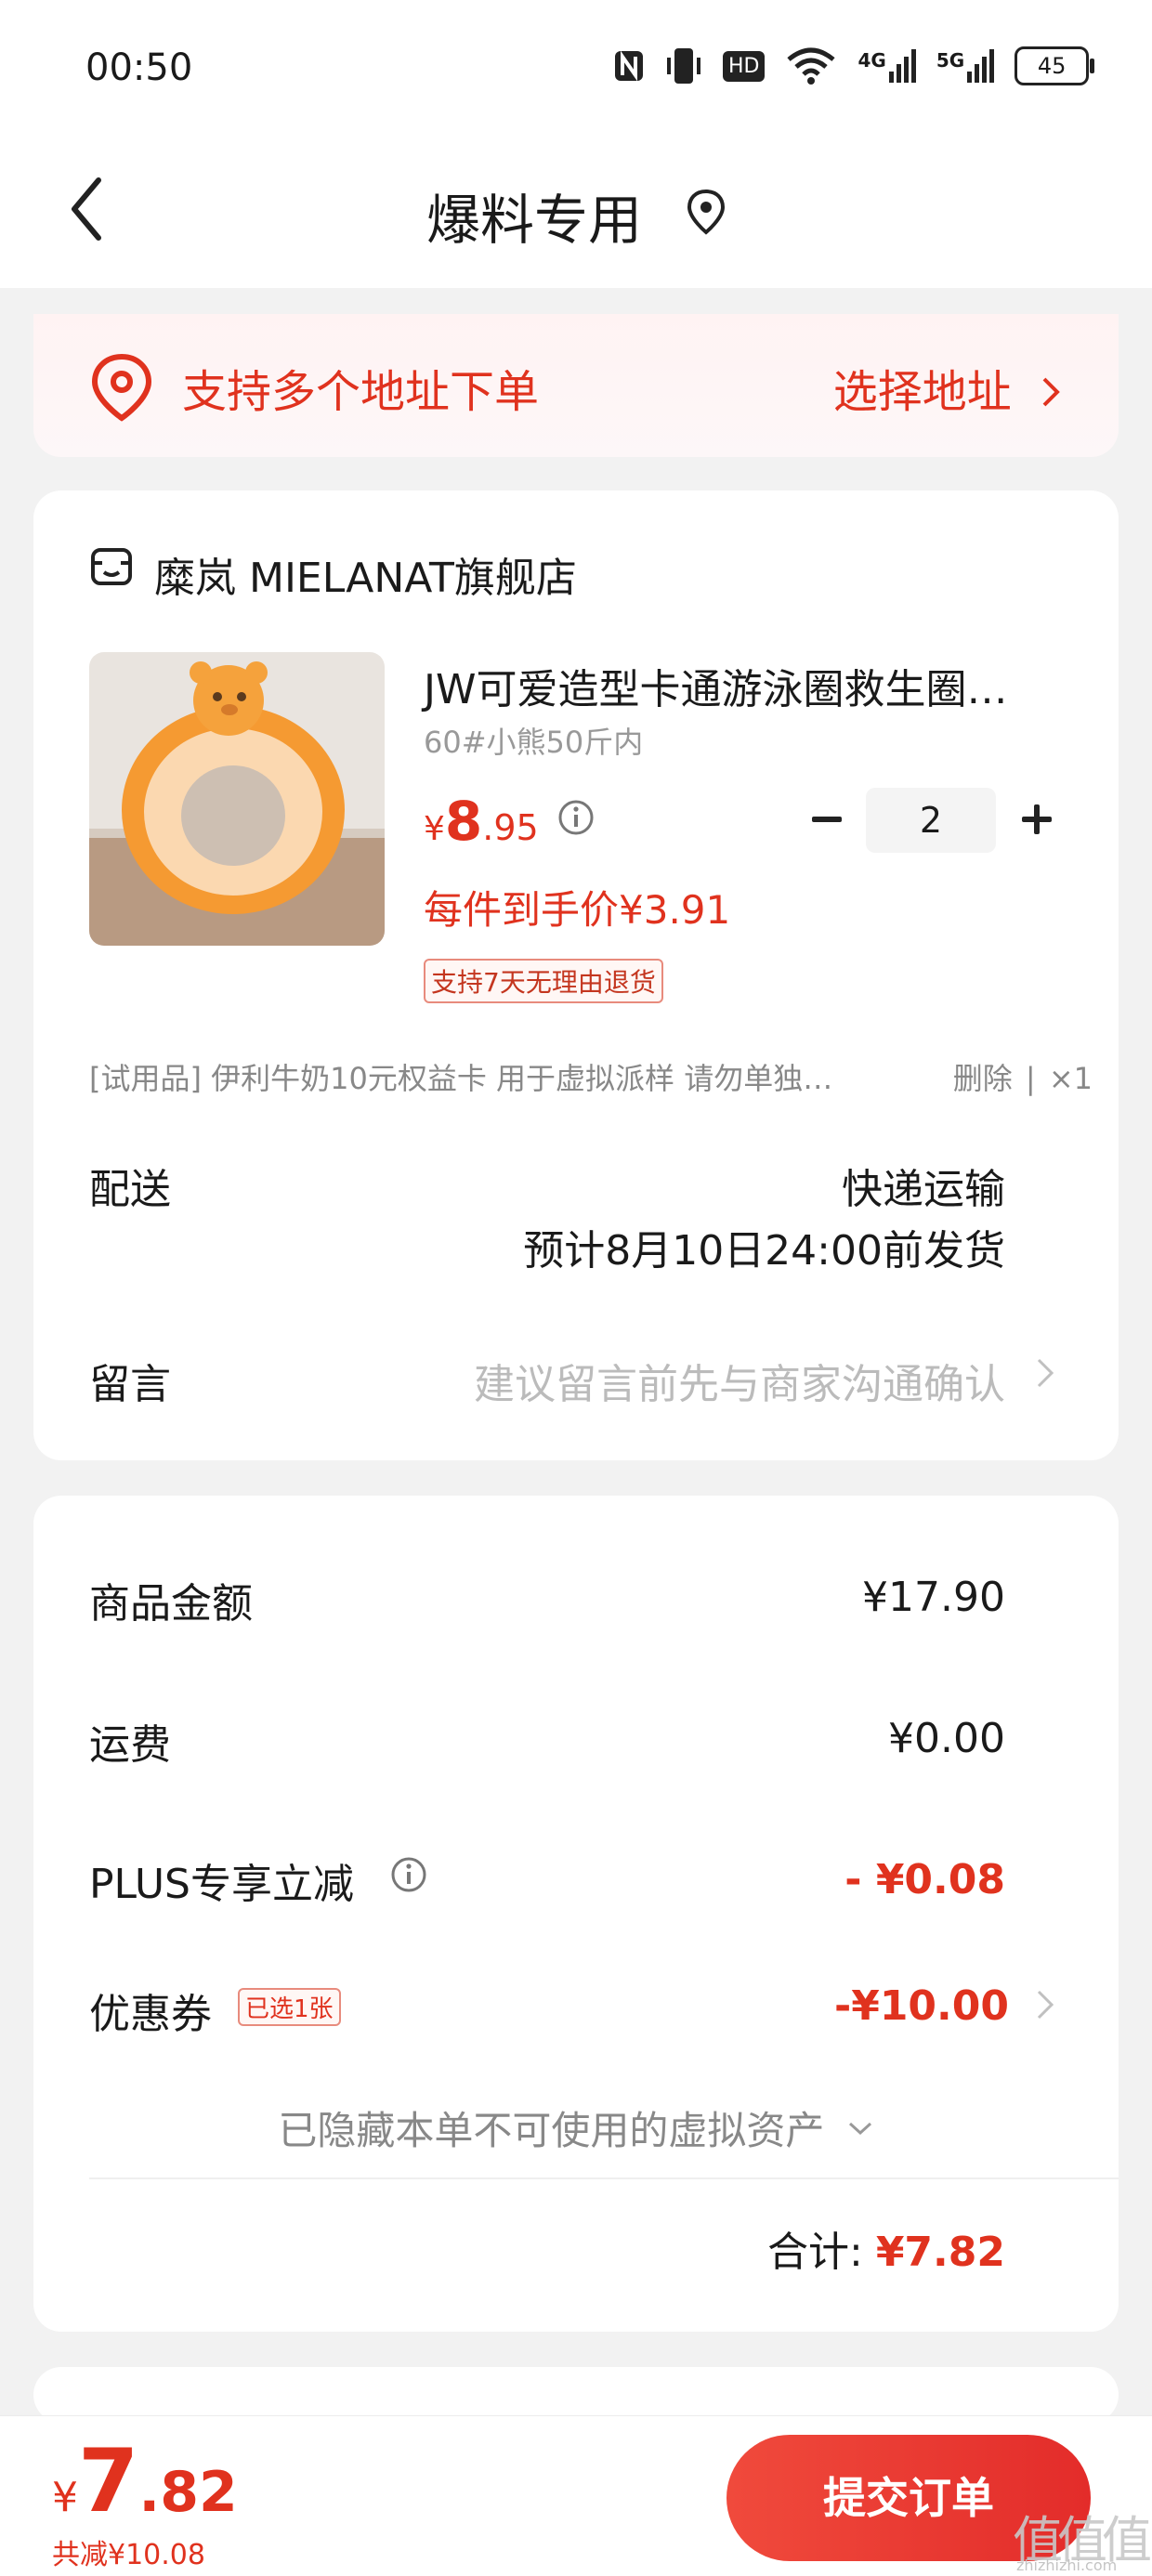 The height and width of the screenshot is (2576, 1152). What do you see at coordinates (739, 1380) in the screenshot?
I see `message-input: 建议留言前先与商家沟通确认` at bounding box center [739, 1380].